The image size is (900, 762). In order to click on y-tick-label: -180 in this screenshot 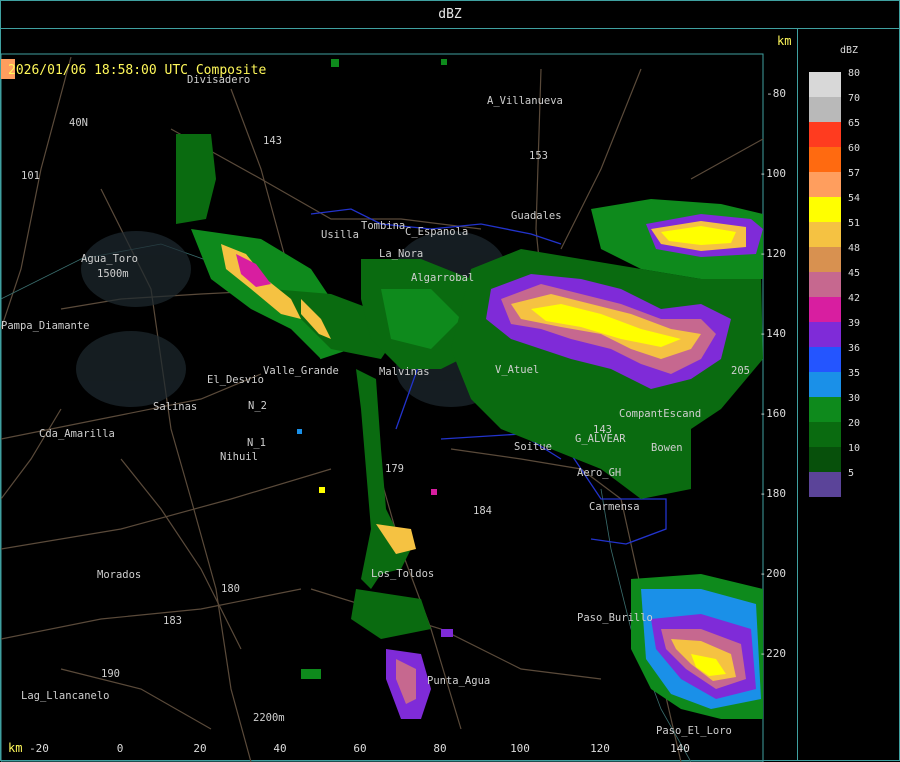, I will do `click(773, 493)`.